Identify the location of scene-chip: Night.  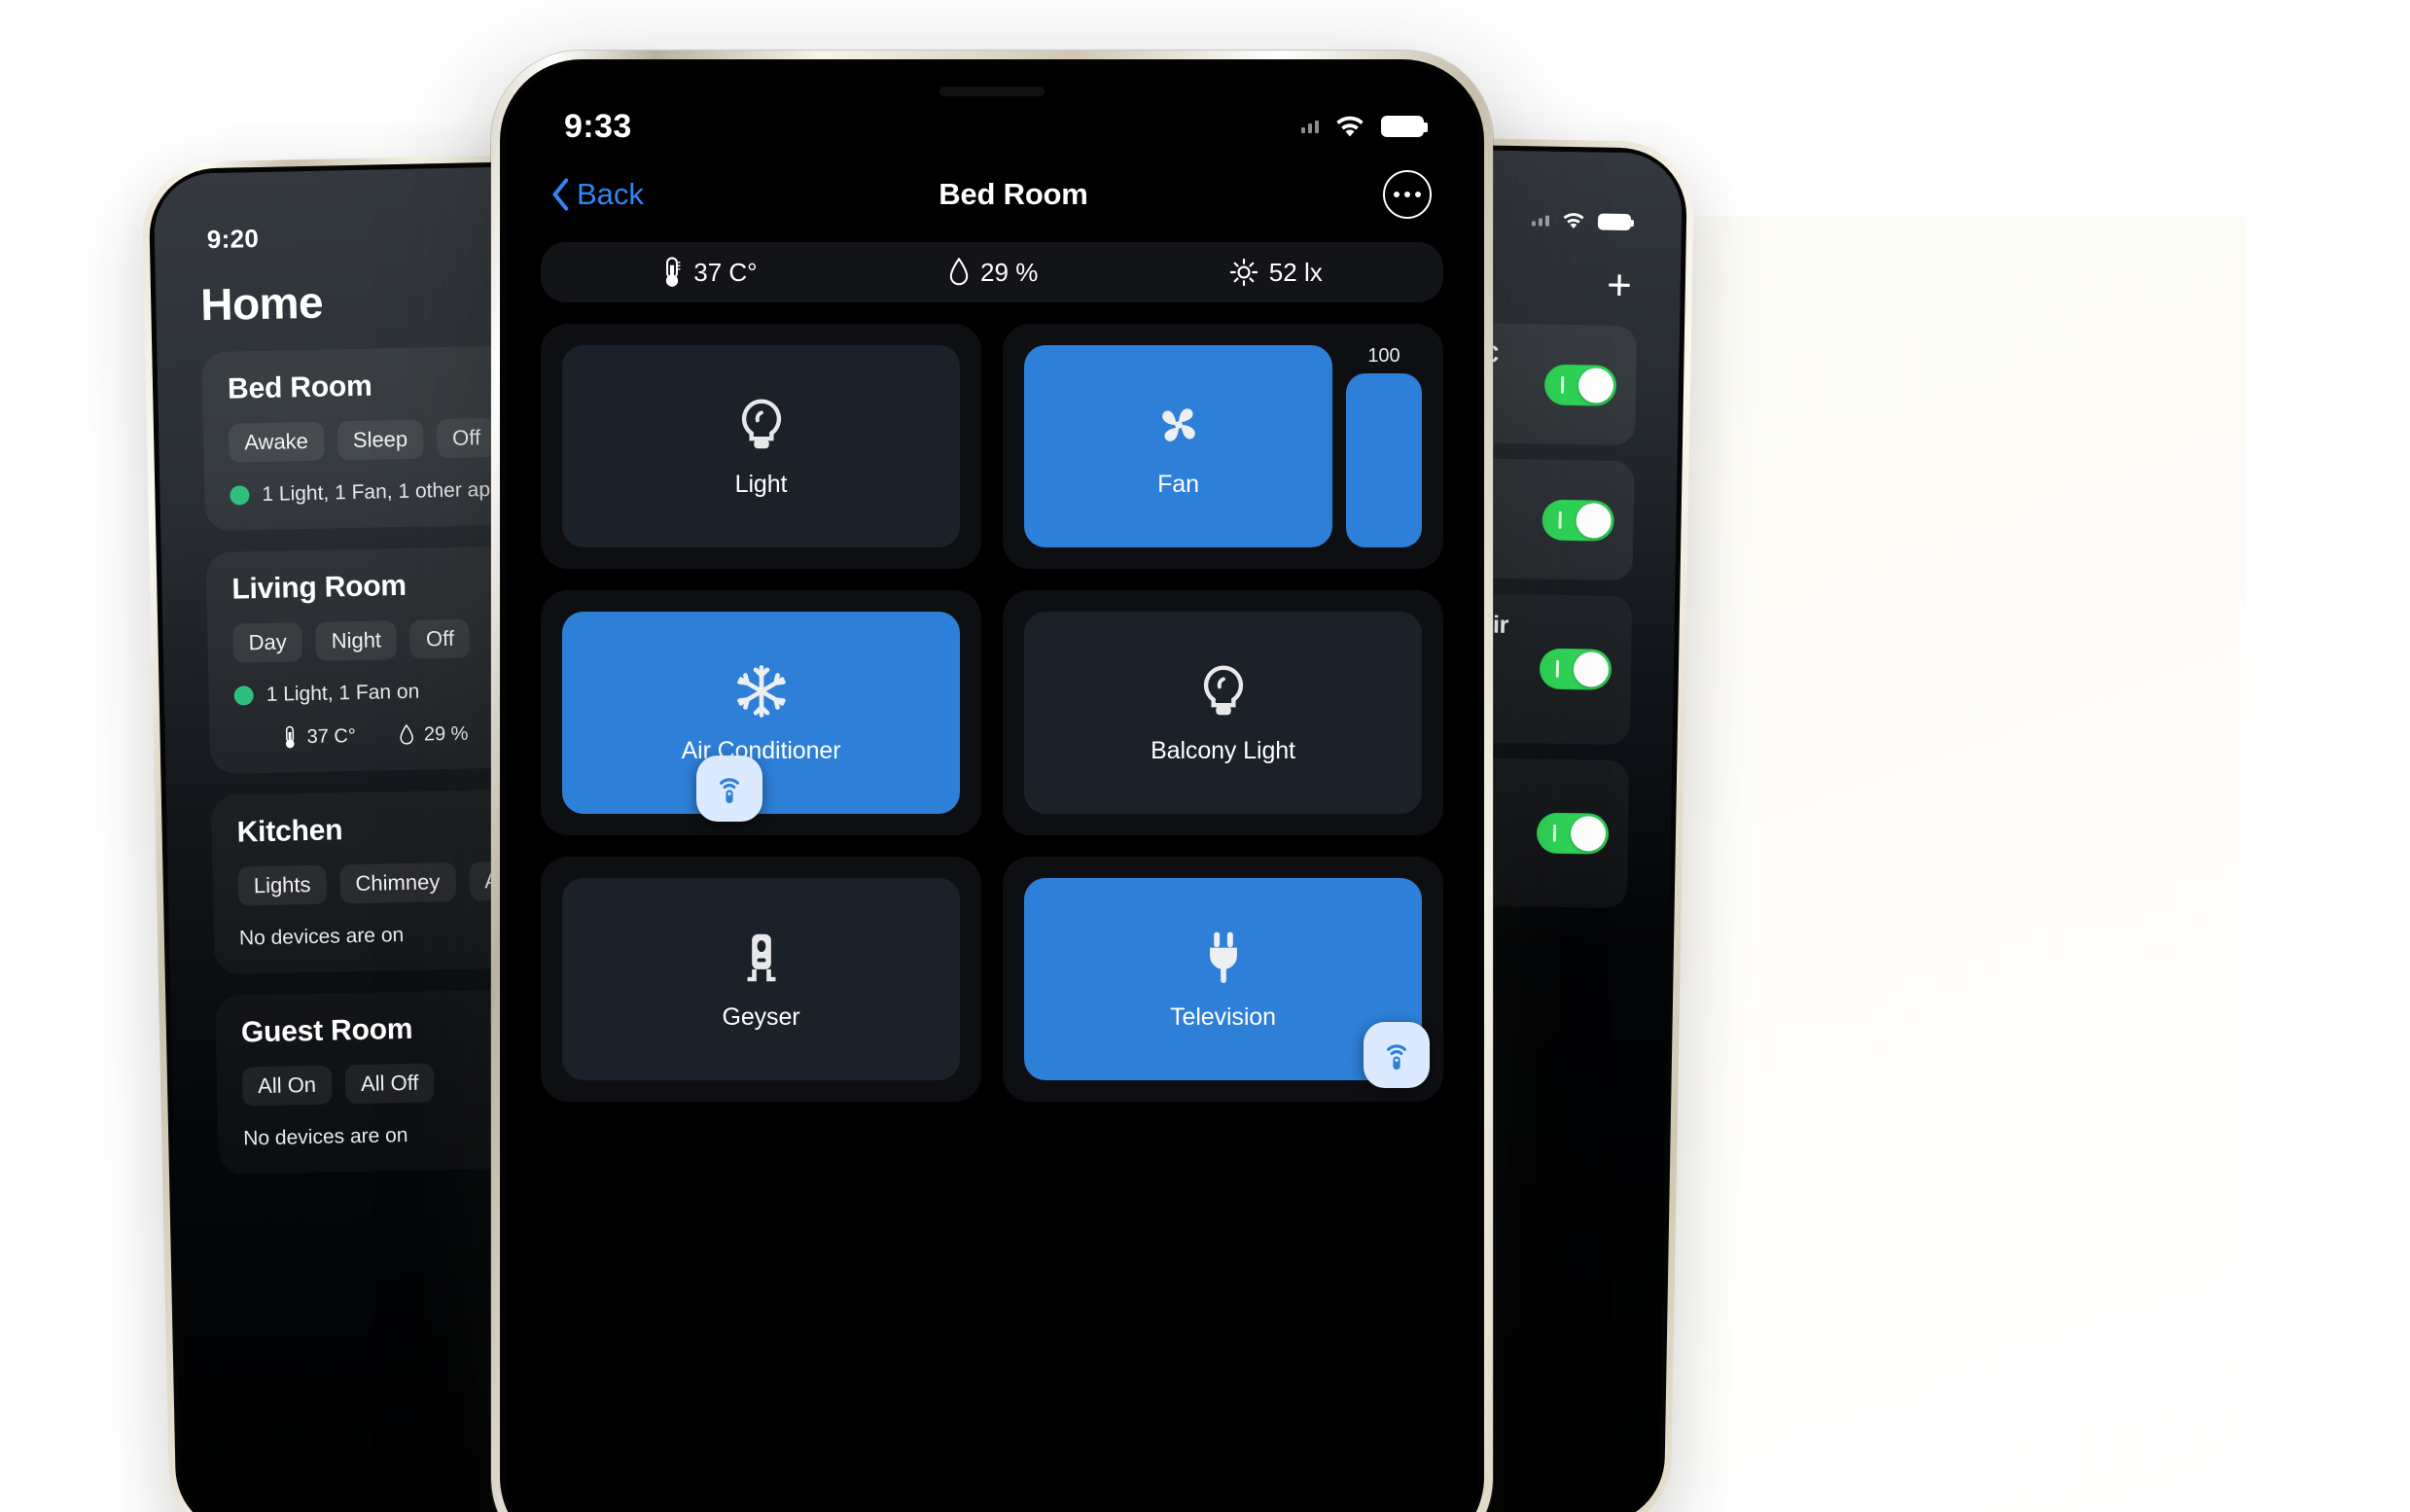
(356, 640).